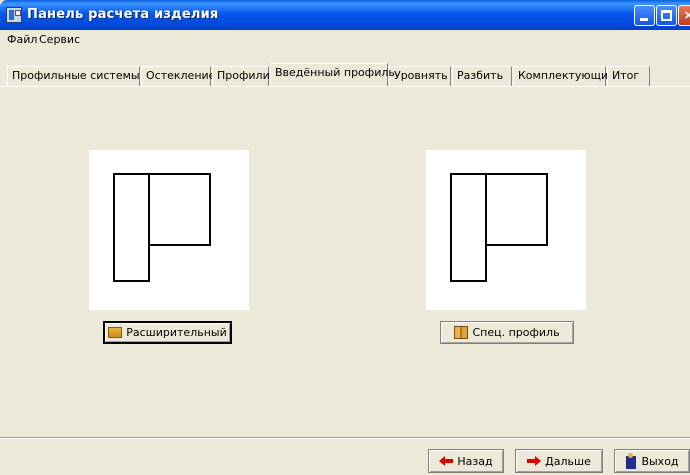  What do you see at coordinates (345, 38) in the screenshot?
I see `menu-bar: Файл Сервис` at bounding box center [345, 38].